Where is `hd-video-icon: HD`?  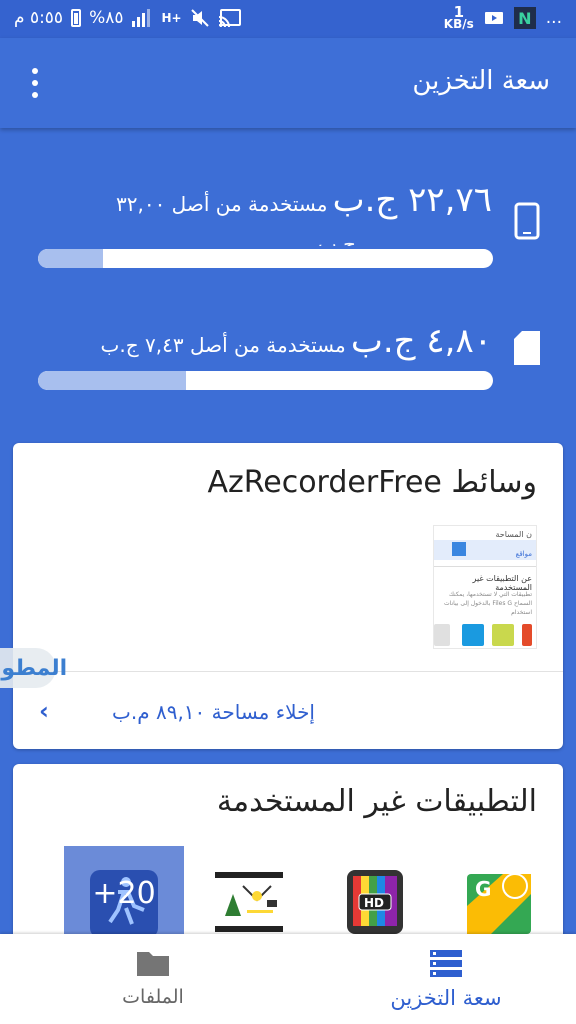
hd-video-icon: HD is located at coordinates (375, 902).